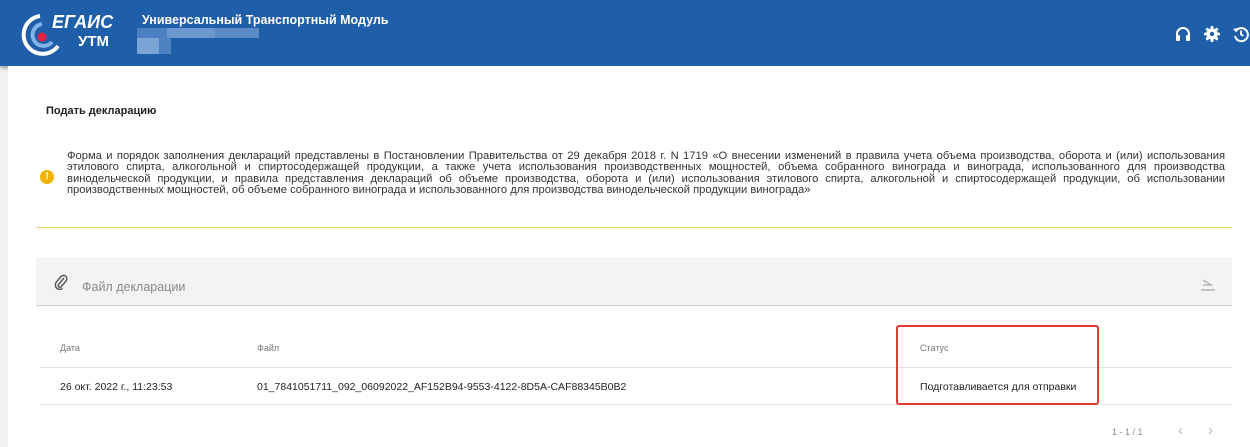 This screenshot has width=1250, height=447. I want to click on redacted-organization-name, so click(198, 42).